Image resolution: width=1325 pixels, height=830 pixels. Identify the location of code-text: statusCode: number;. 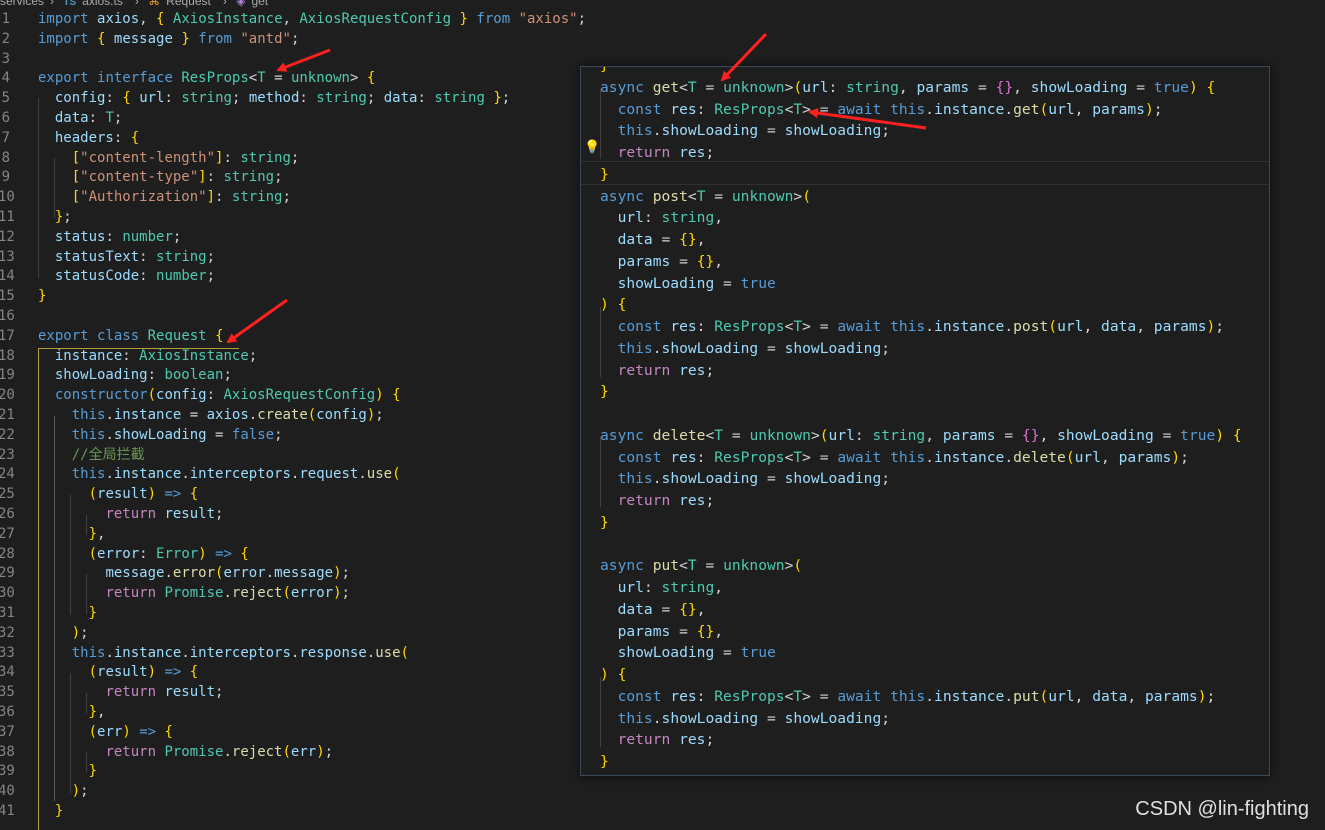
(135, 276).